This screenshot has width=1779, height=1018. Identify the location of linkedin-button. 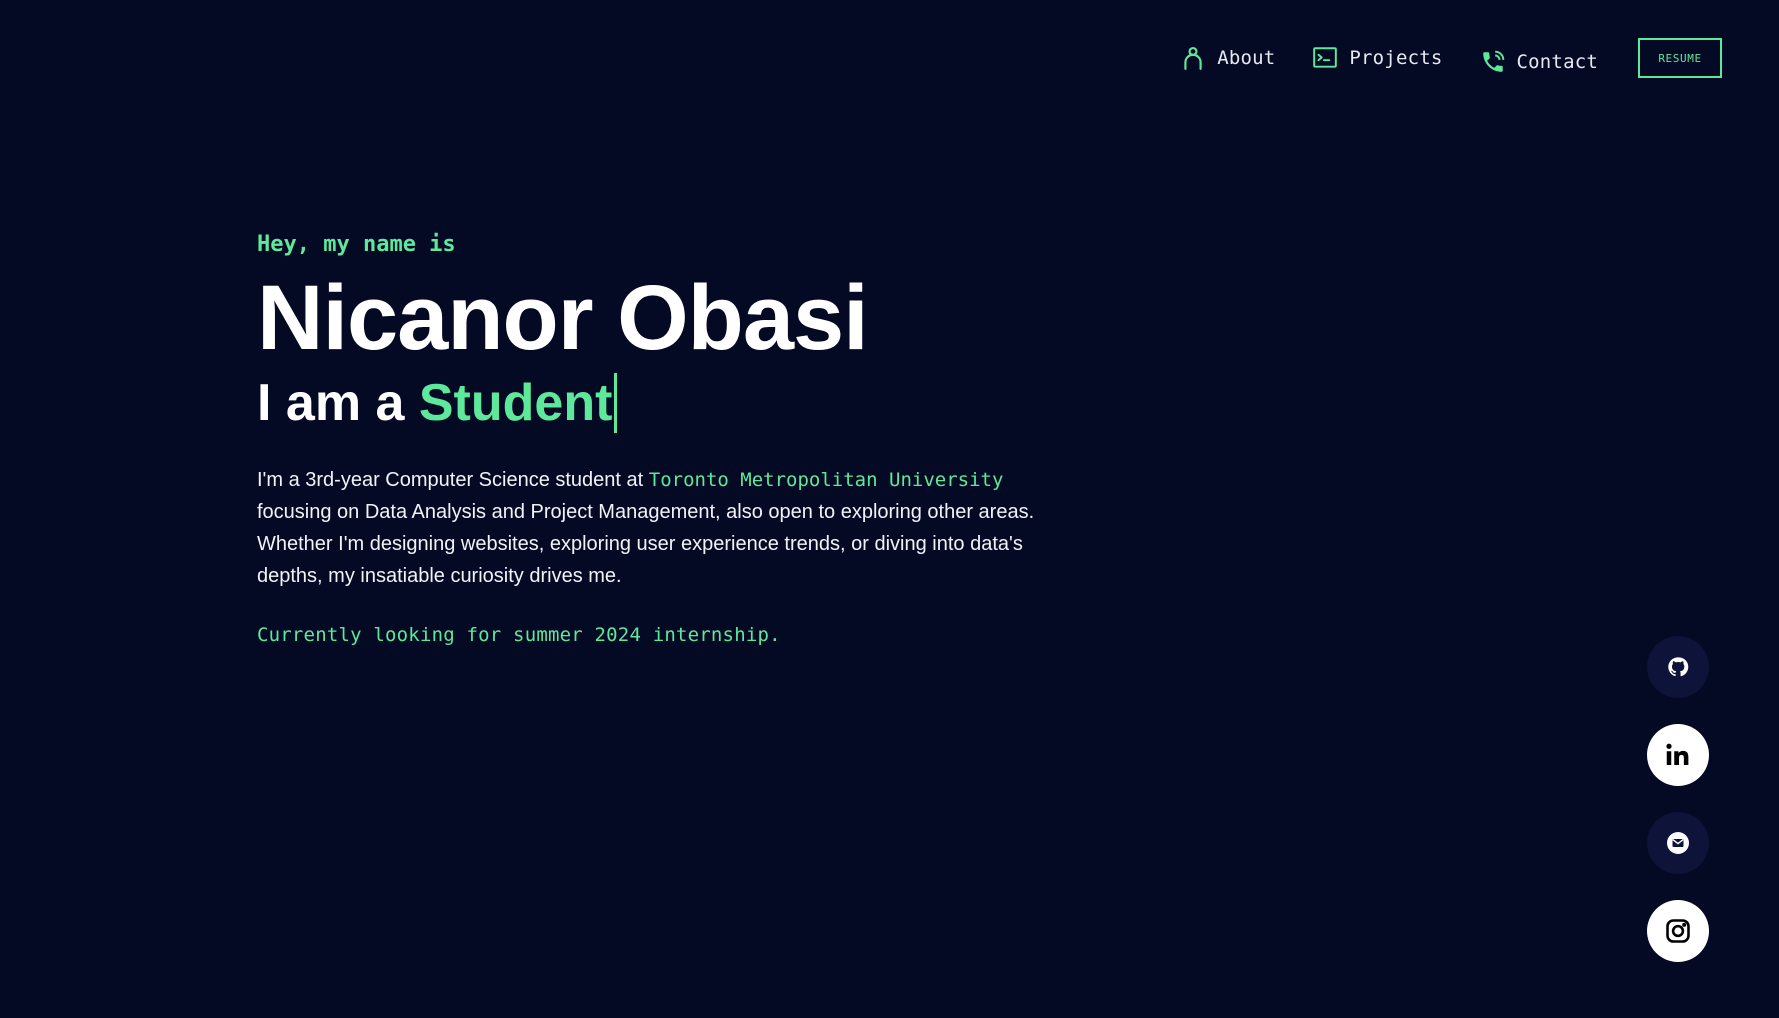
(1678, 755).